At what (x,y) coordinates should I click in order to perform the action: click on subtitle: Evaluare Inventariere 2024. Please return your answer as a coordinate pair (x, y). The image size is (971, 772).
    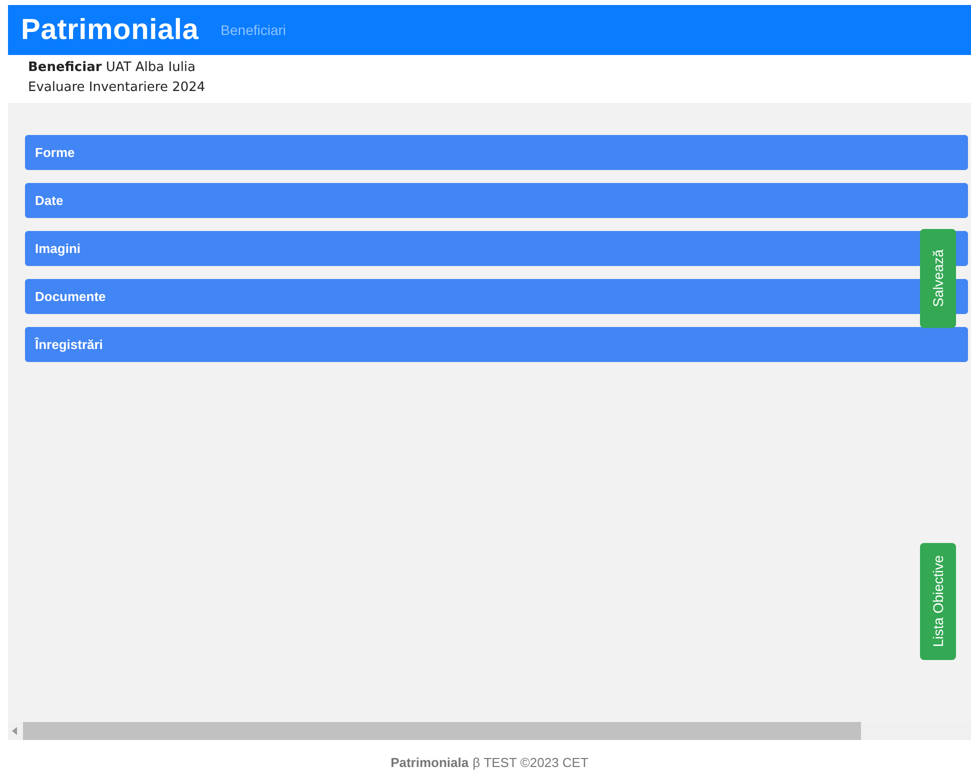
    Looking at the image, I should click on (117, 88).